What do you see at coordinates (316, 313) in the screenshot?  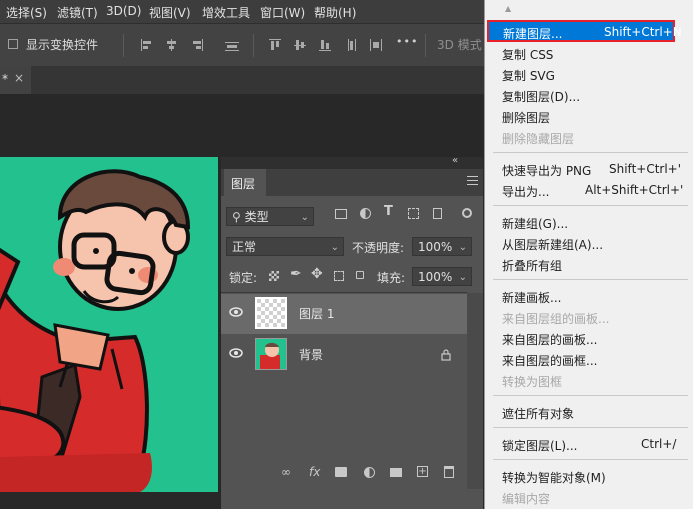 I see `layer-name: 图层 1` at bounding box center [316, 313].